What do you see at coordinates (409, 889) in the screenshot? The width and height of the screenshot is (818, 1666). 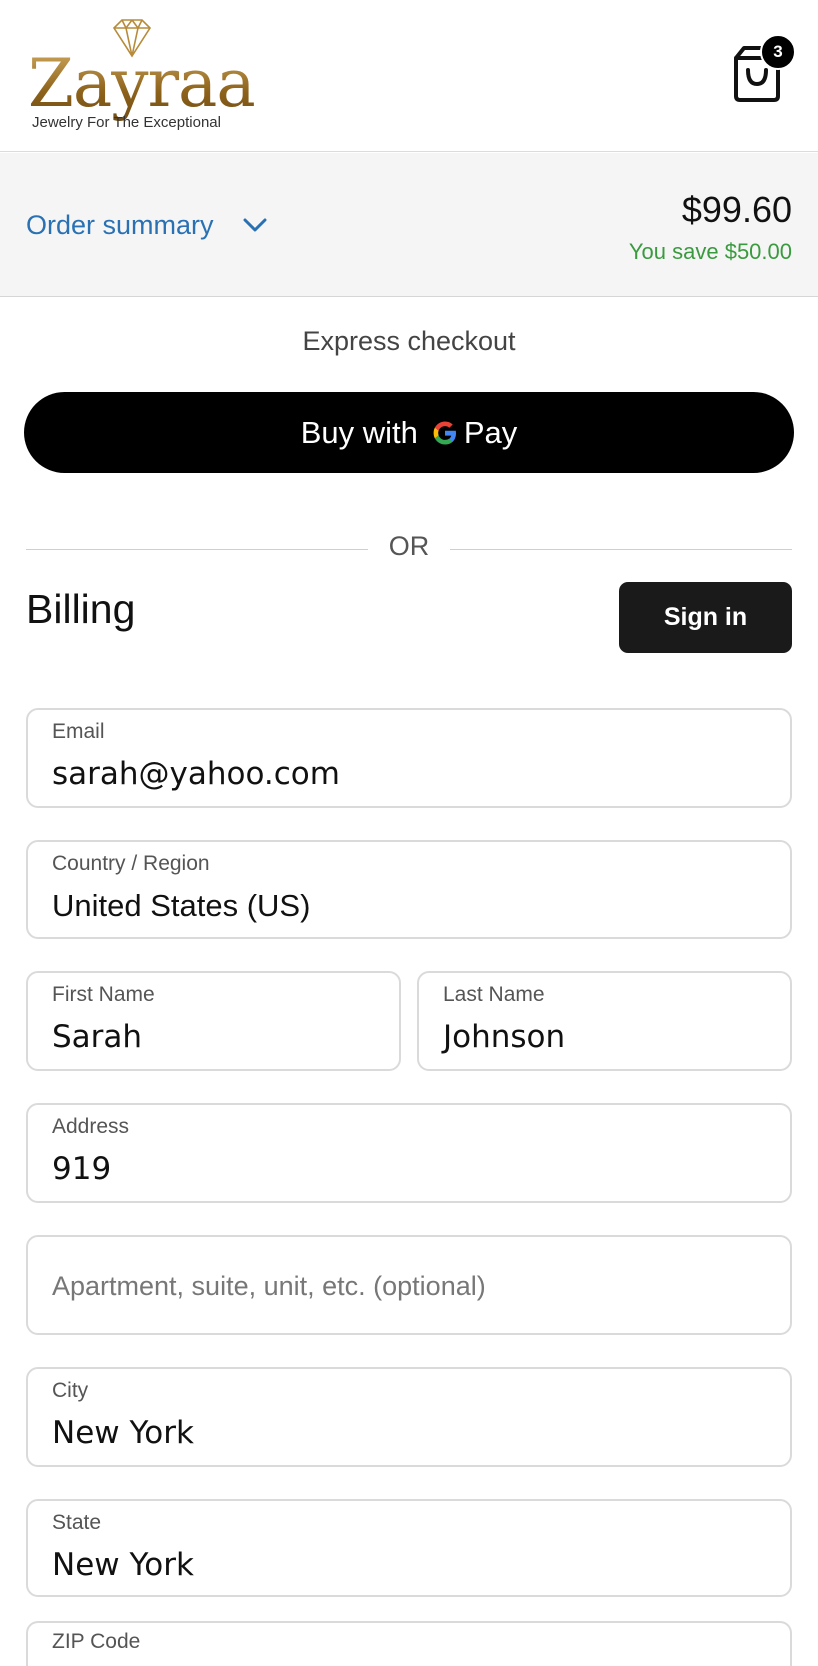 I see `country-region-select: Country / Region United States (US)` at bounding box center [409, 889].